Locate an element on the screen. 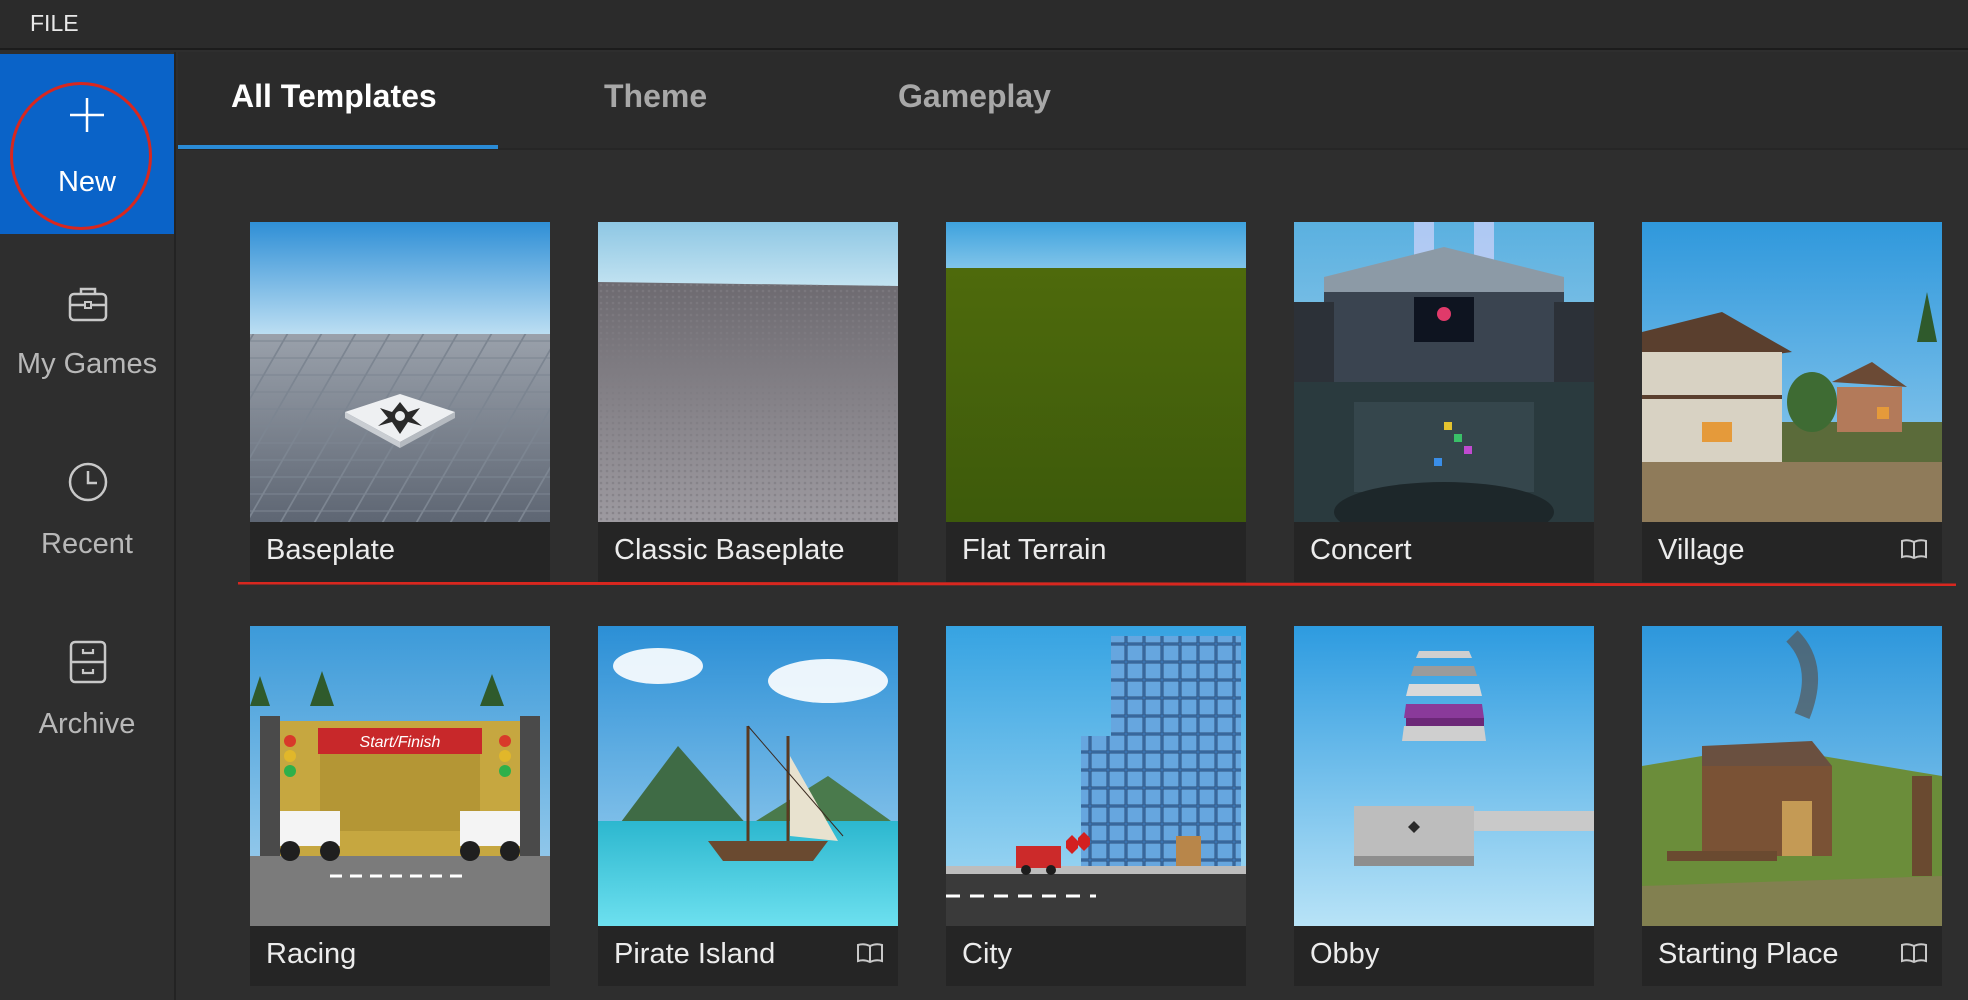  sidebar-item-label: Archive is located at coordinates (87, 724).